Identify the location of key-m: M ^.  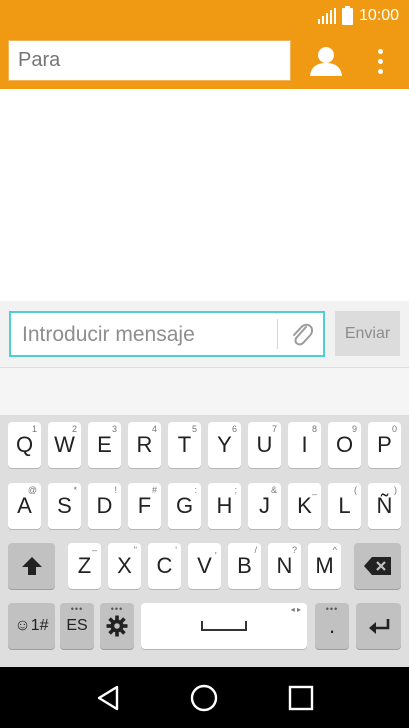
(324, 566).